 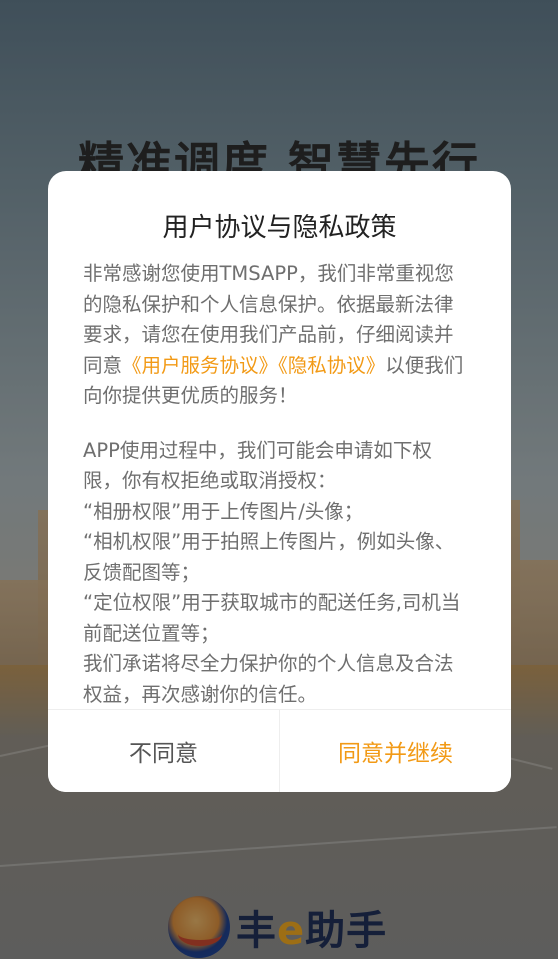 What do you see at coordinates (269, 557) in the screenshot?
I see `camera-permission-text: “相机权限”用于拍照上传图片，例如头像、反馈配图等；` at bounding box center [269, 557].